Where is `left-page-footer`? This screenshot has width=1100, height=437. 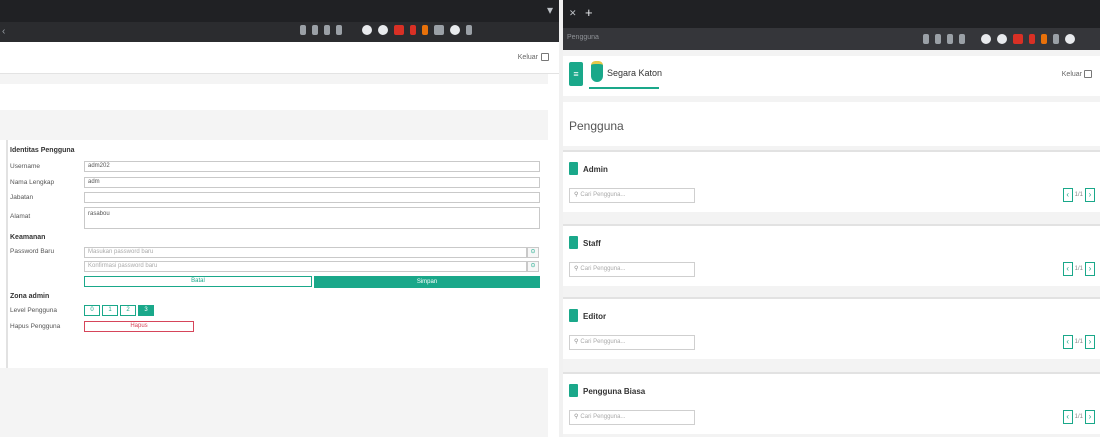
left-page-footer is located at coordinates (274, 402).